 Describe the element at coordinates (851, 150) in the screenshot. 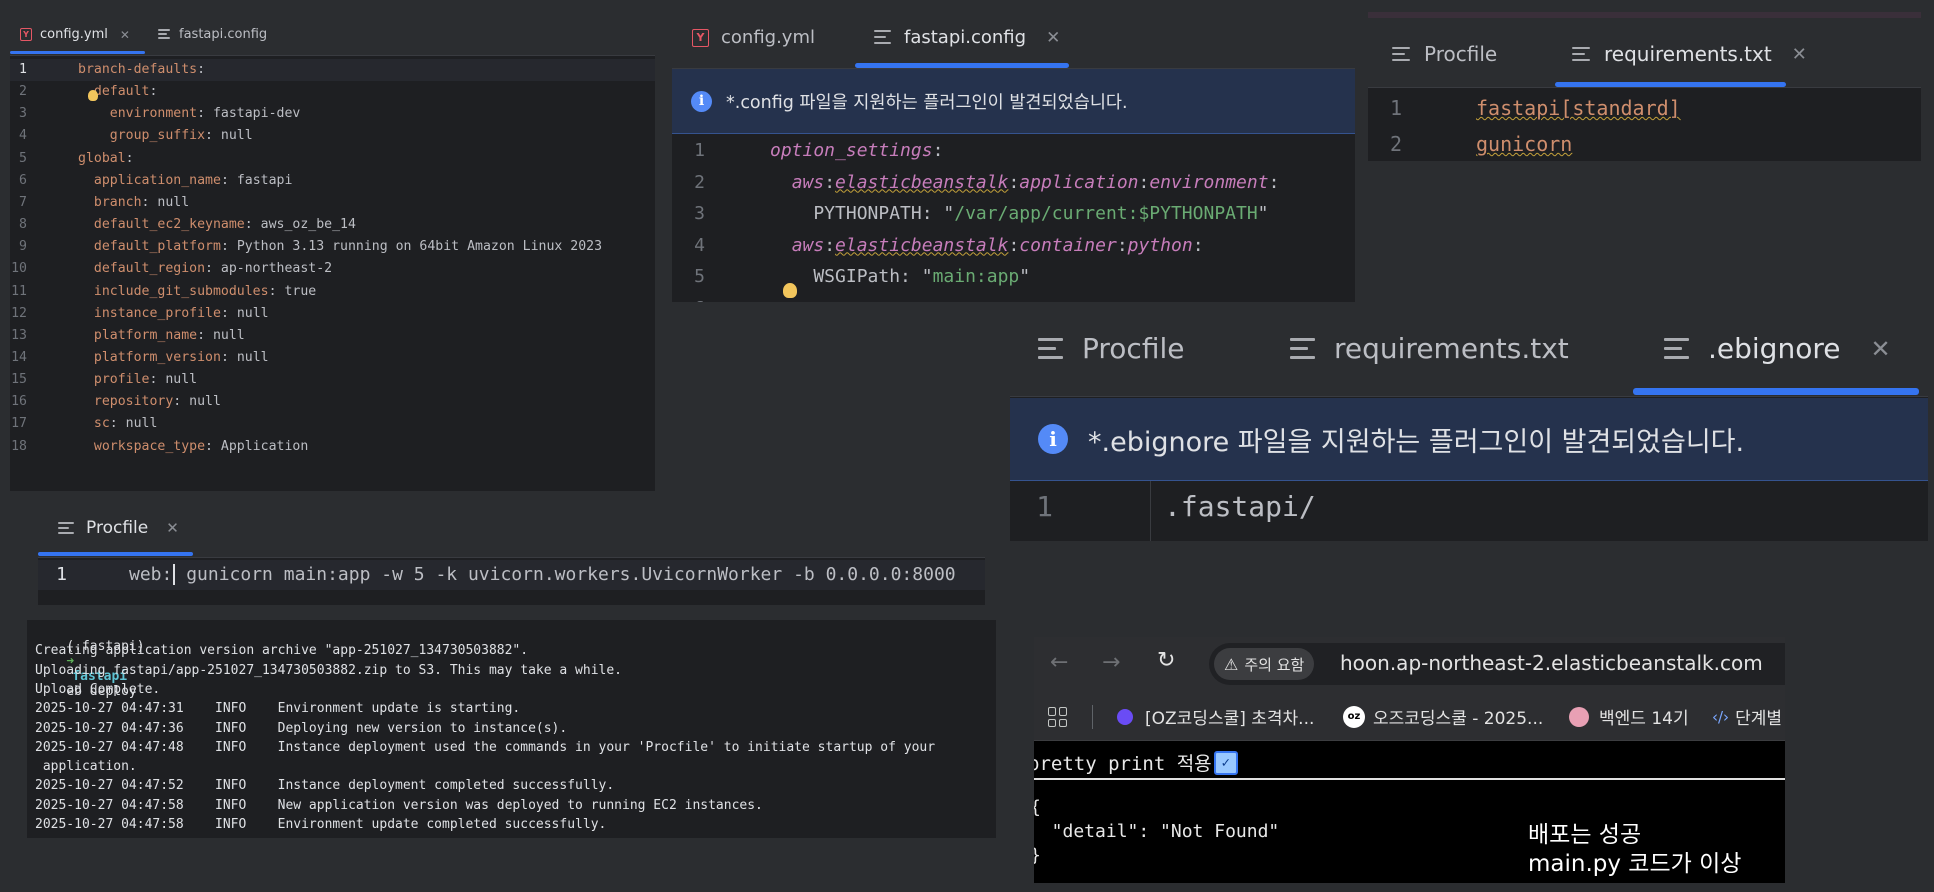

I see `code-token: option_settings` at that location.